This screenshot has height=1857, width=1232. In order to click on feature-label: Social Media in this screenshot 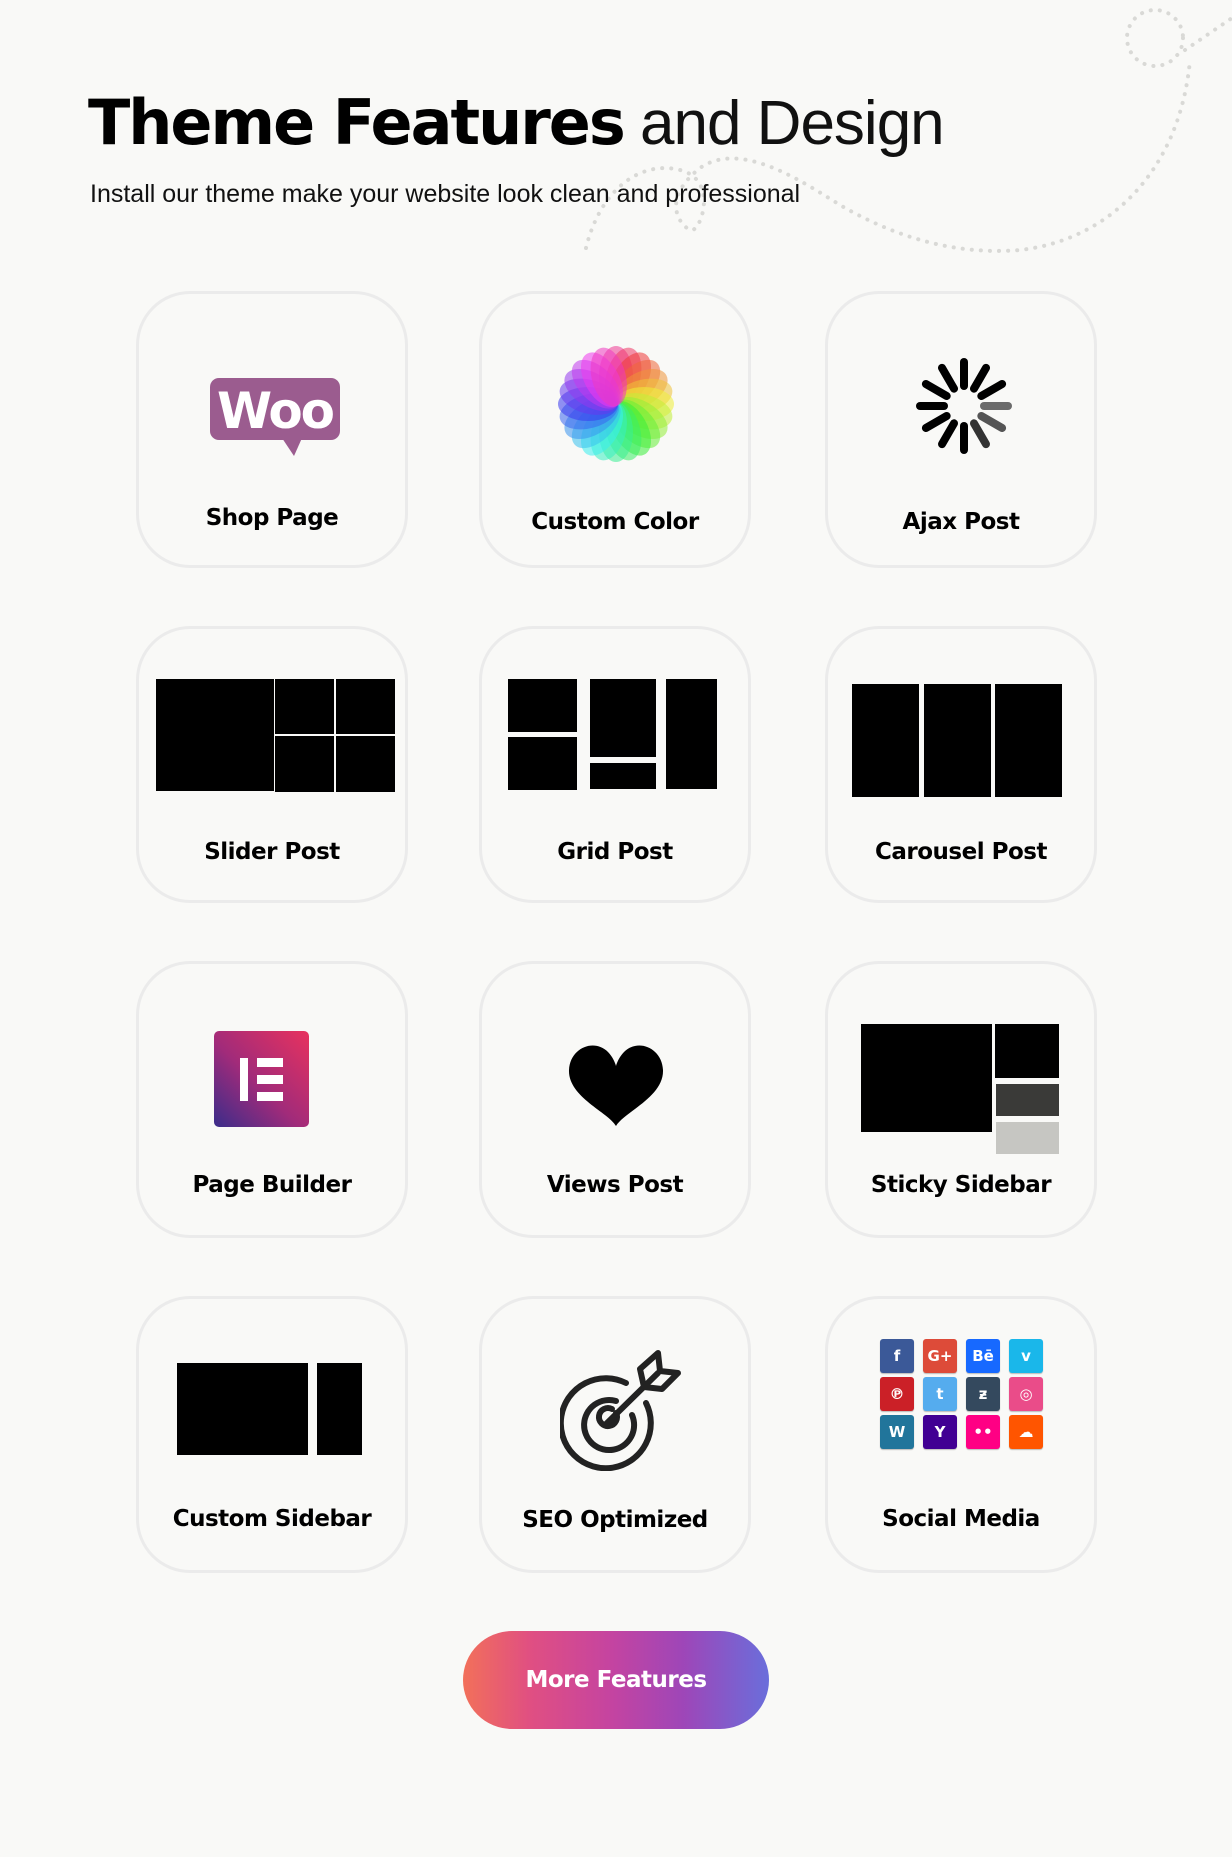, I will do `click(961, 1519)`.